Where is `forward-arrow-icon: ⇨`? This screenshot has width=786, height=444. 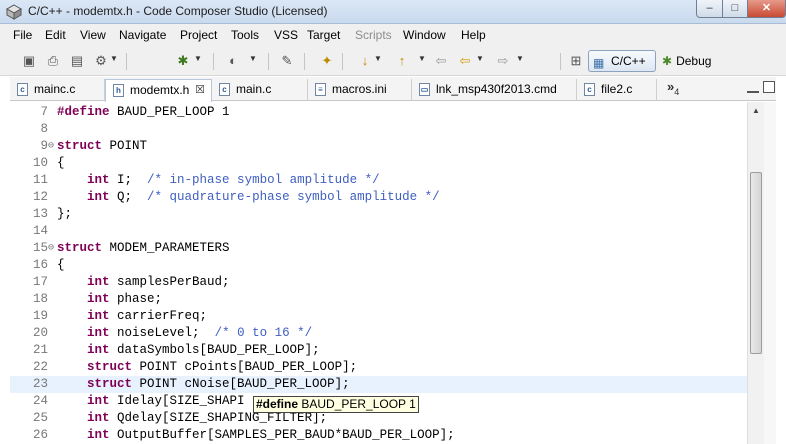
forward-arrow-icon: ⇨ is located at coordinates (503, 61).